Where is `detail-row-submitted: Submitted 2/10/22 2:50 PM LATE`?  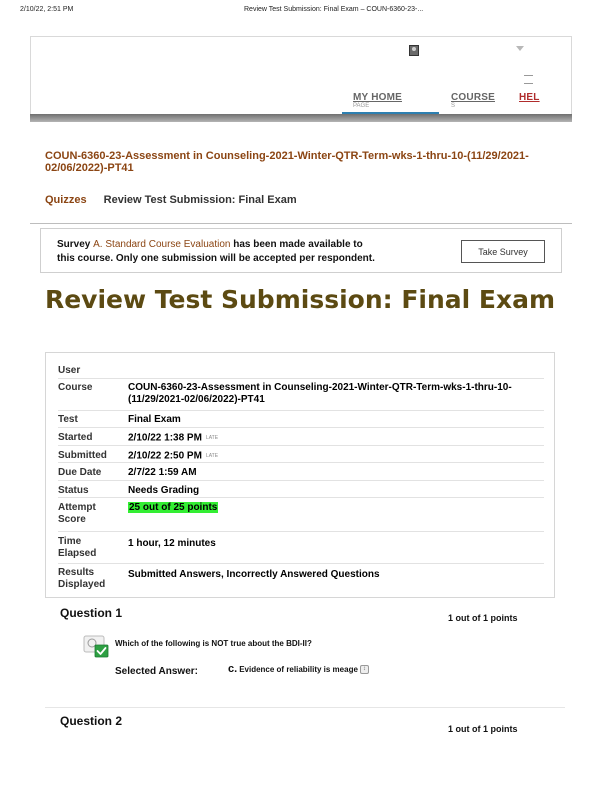
detail-row-submitted: Submitted 2/10/22 2:50 PM LATE is located at coordinates (301, 454).